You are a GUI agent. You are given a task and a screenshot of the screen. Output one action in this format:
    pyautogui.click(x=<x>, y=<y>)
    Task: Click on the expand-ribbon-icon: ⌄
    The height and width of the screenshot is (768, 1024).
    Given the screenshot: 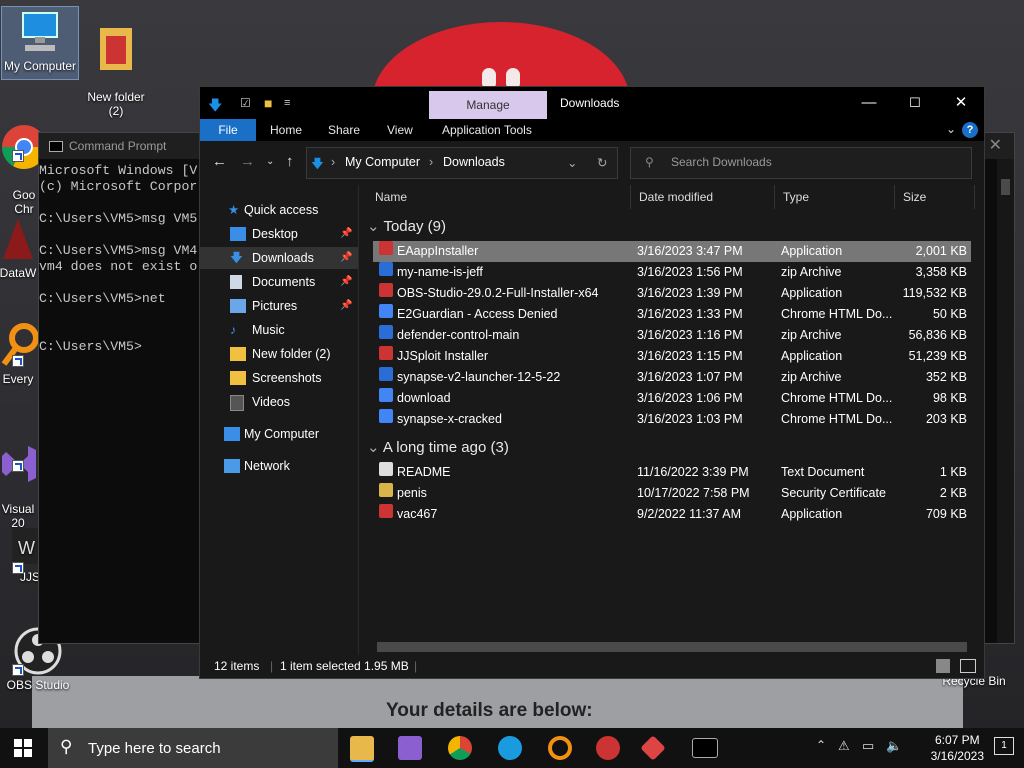 What is the action you would take?
    pyautogui.click(x=951, y=129)
    